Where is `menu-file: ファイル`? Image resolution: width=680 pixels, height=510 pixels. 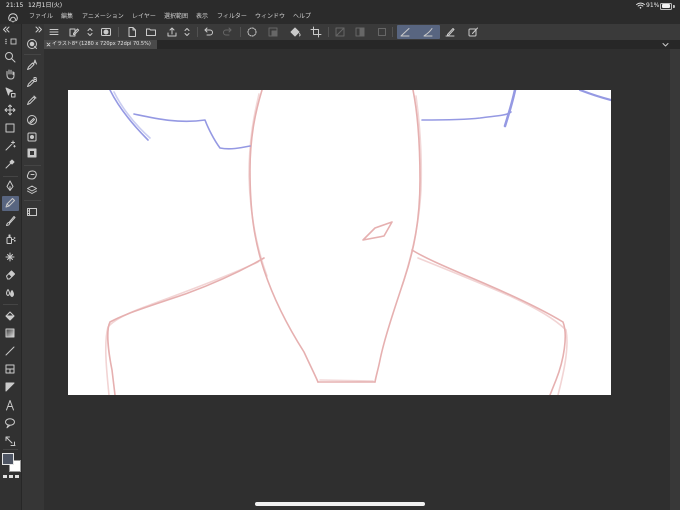 menu-file: ファイル is located at coordinates (41, 17).